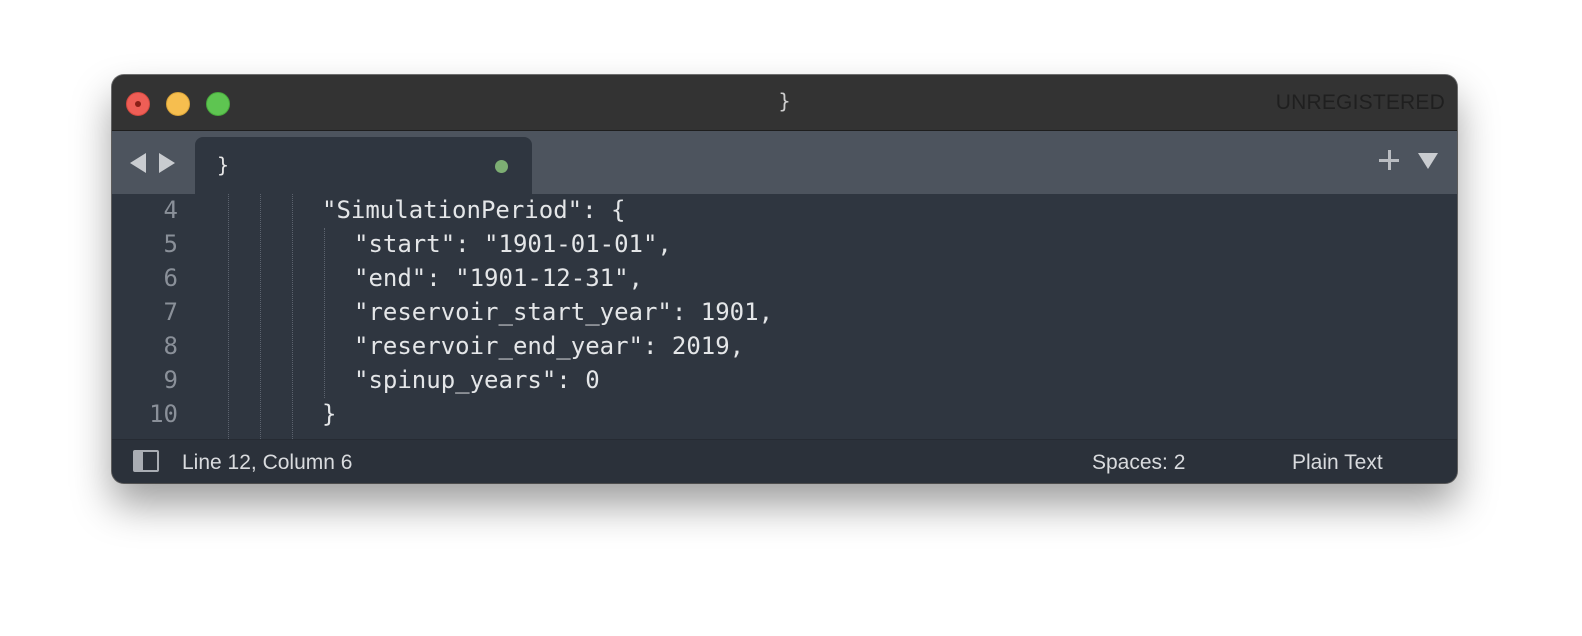 The width and height of the screenshot is (1582, 636). I want to click on code-line: 6 "end": "1901-12-31",, so click(784, 279).